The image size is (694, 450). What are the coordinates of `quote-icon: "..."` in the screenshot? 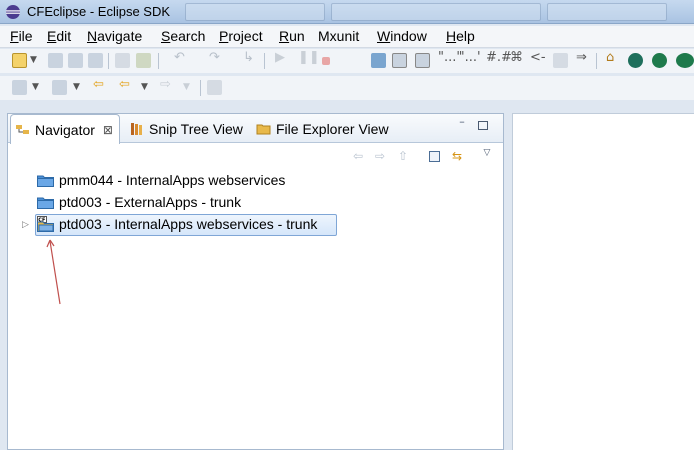 It's located at (450, 57).